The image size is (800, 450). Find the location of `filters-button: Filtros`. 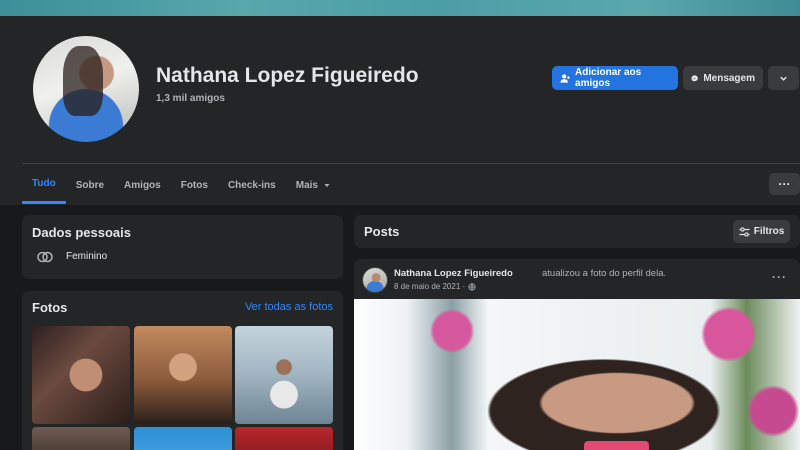

filters-button: Filtros is located at coordinates (761, 231).